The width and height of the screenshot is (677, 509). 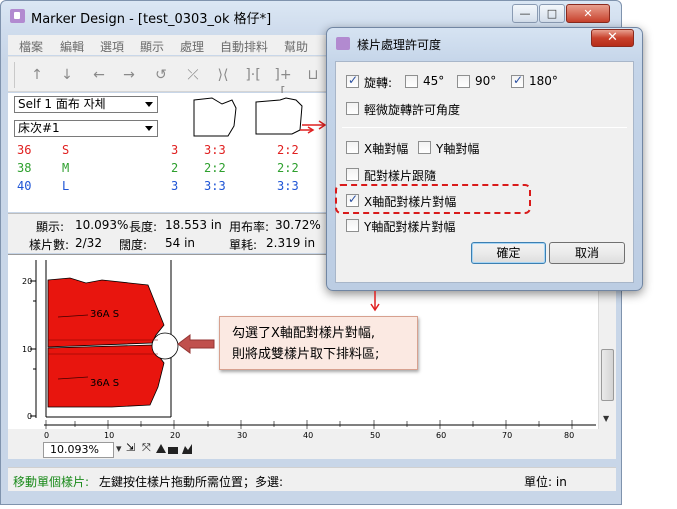 What do you see at coordinates (27, 349) in the screenshot?
I see `ruler-v-label: 10` at bounding box center [27, 349].